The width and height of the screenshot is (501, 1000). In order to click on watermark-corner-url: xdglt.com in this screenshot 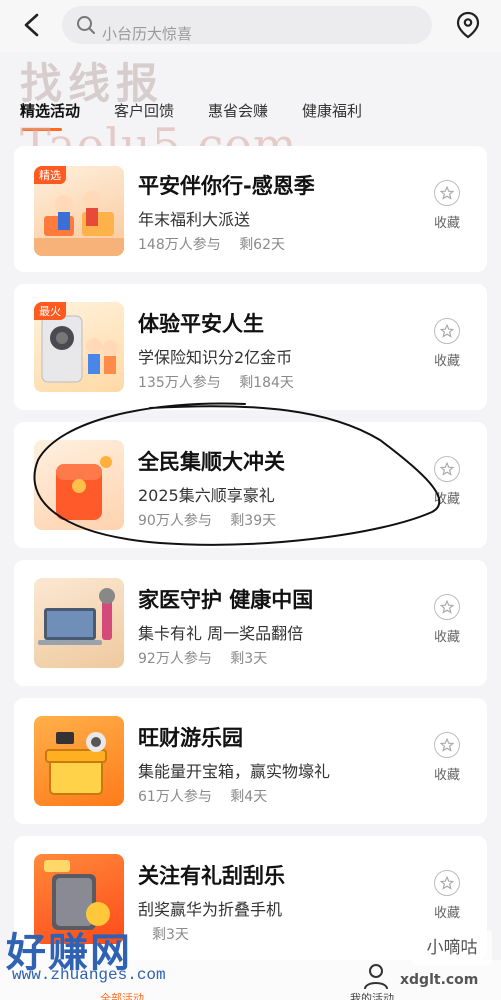, I will do `click(439, 980)`.